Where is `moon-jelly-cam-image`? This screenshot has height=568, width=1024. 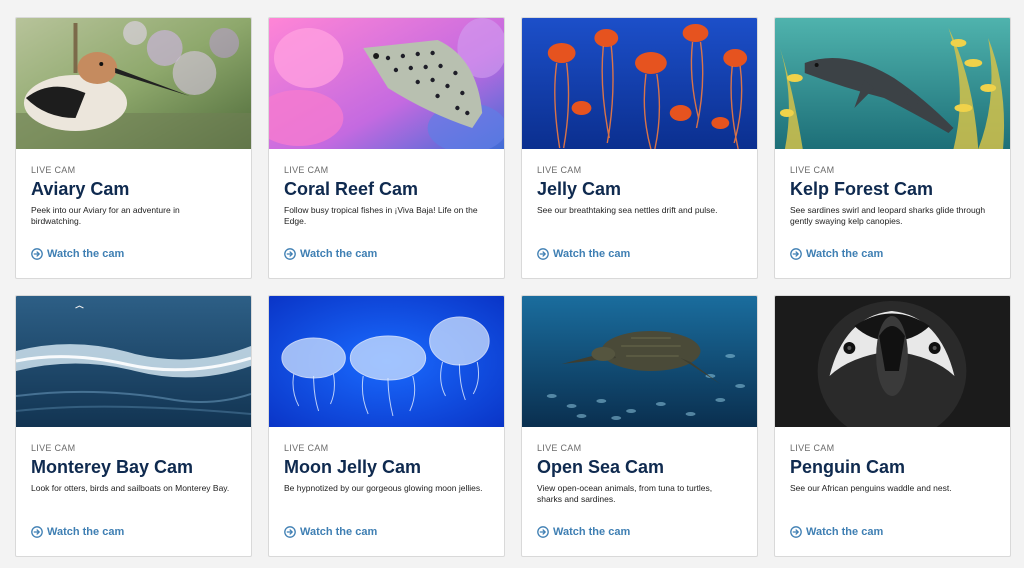 moon-jelly-cam-image is located at coordinates (386, 361).